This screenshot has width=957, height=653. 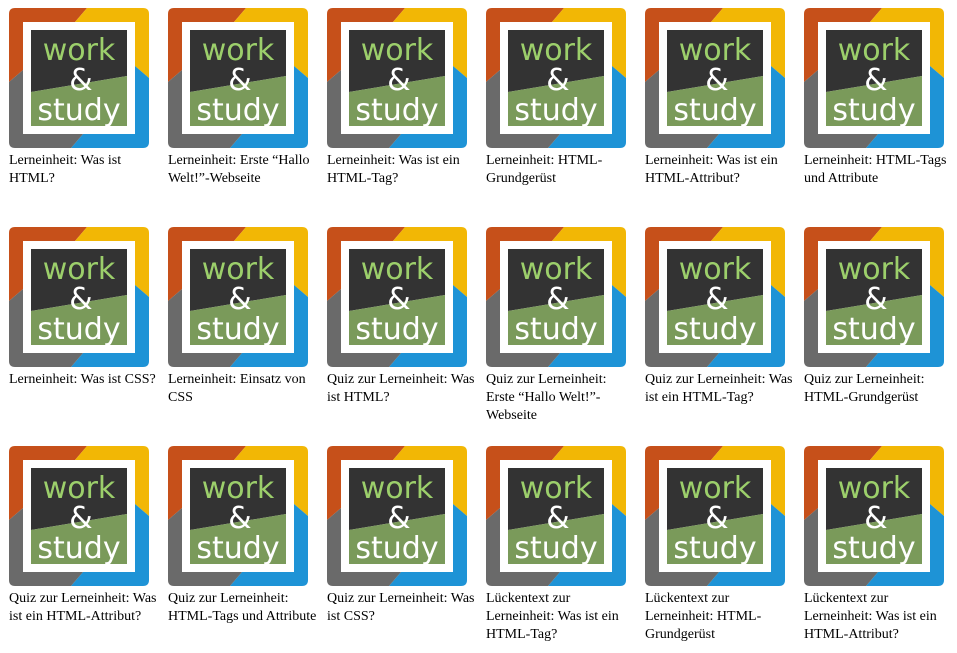 I want to click on course-title-link: Lerneinheit: Was ist CSS?, so click(x=82, y=379).